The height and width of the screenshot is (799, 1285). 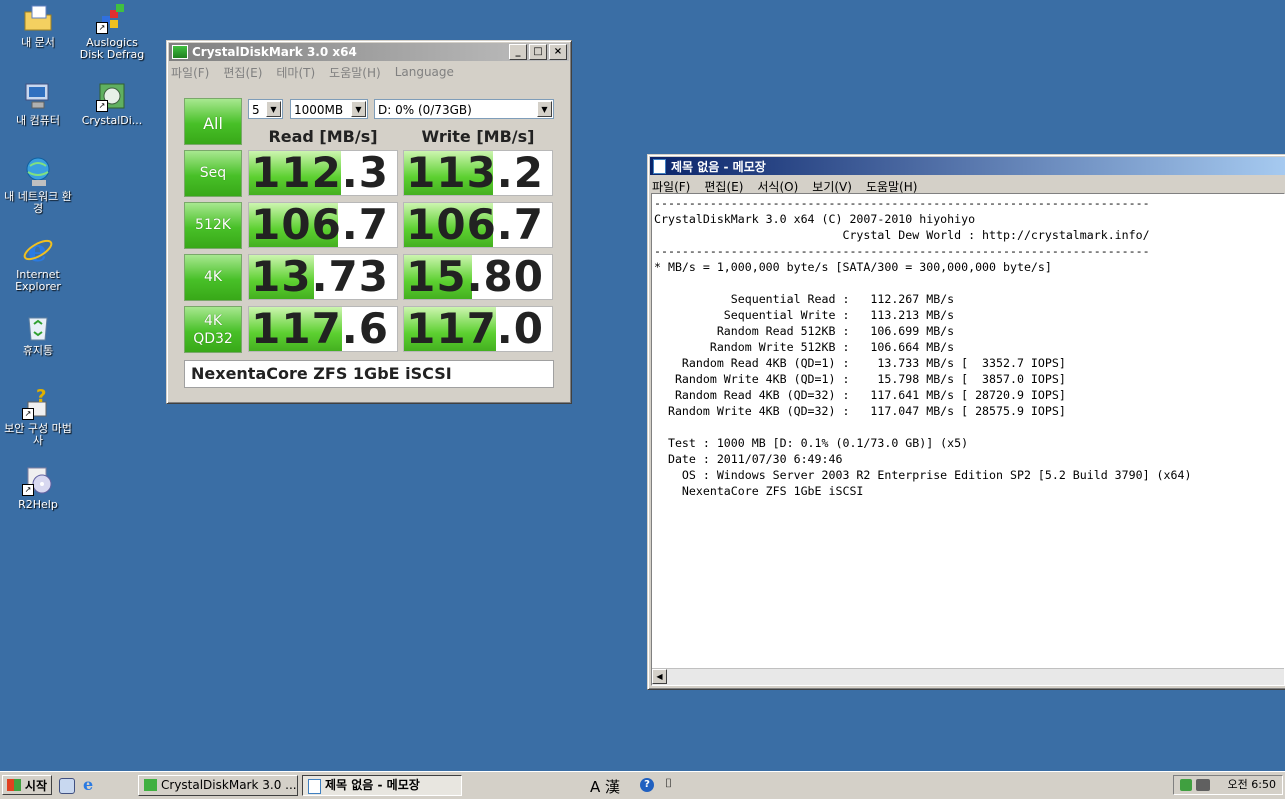 I want to click on maximize-button: □, so click(x=538, y=52).